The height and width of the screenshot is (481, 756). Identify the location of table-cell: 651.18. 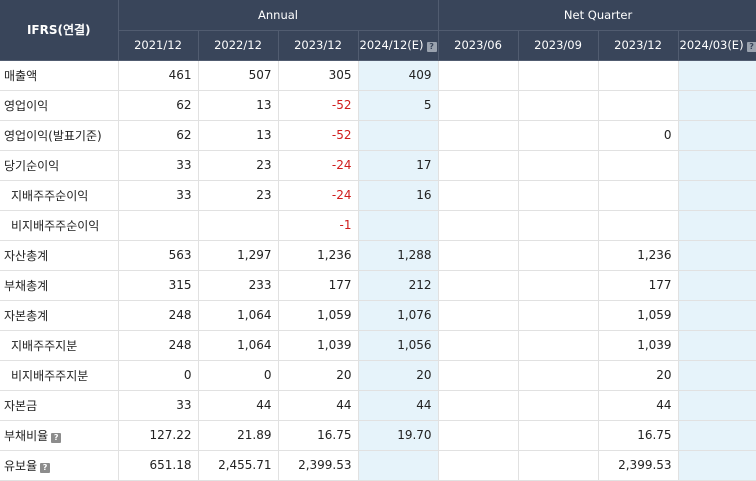
(158, 465).